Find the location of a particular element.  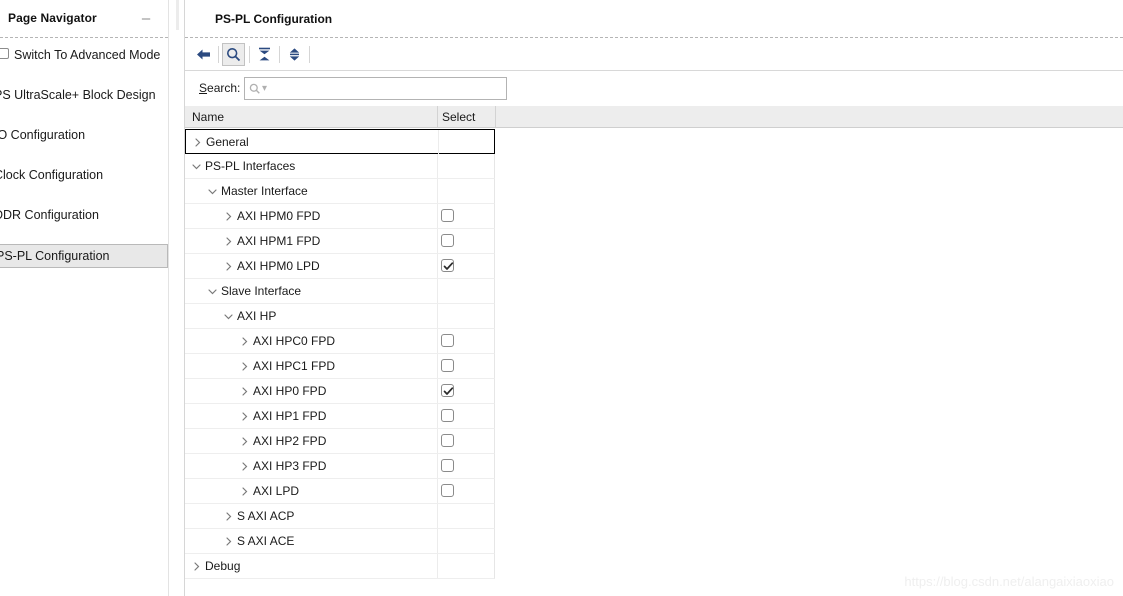

table-row: AXI HPM0 FPD is located at coordinates (340, 216).